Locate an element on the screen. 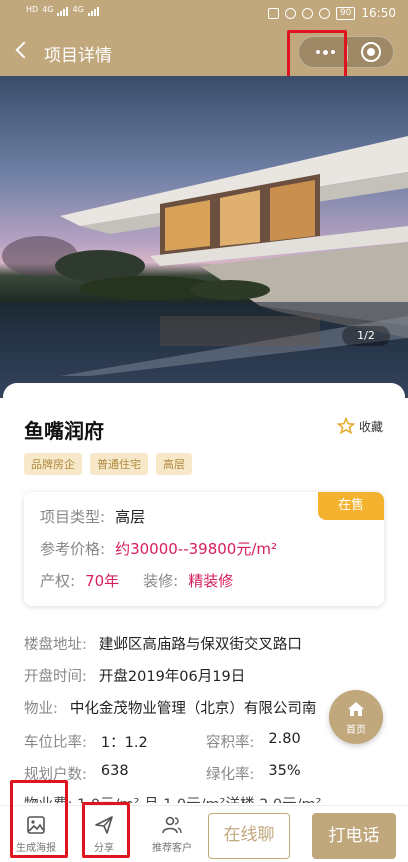 The height and width of the screenshot is (862, 408). gallery-pager: 1/2 is located at coordinates (366, 336).